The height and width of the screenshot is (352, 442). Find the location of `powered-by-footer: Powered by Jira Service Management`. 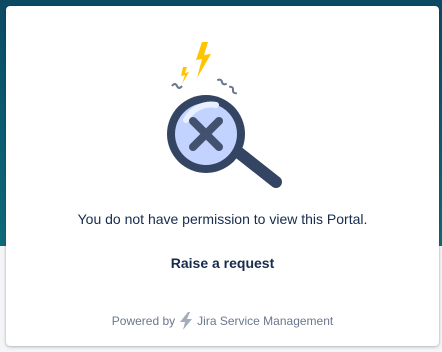

powered-by-footer: Powered by Jira Service Management is located at coordinates (222, 321).